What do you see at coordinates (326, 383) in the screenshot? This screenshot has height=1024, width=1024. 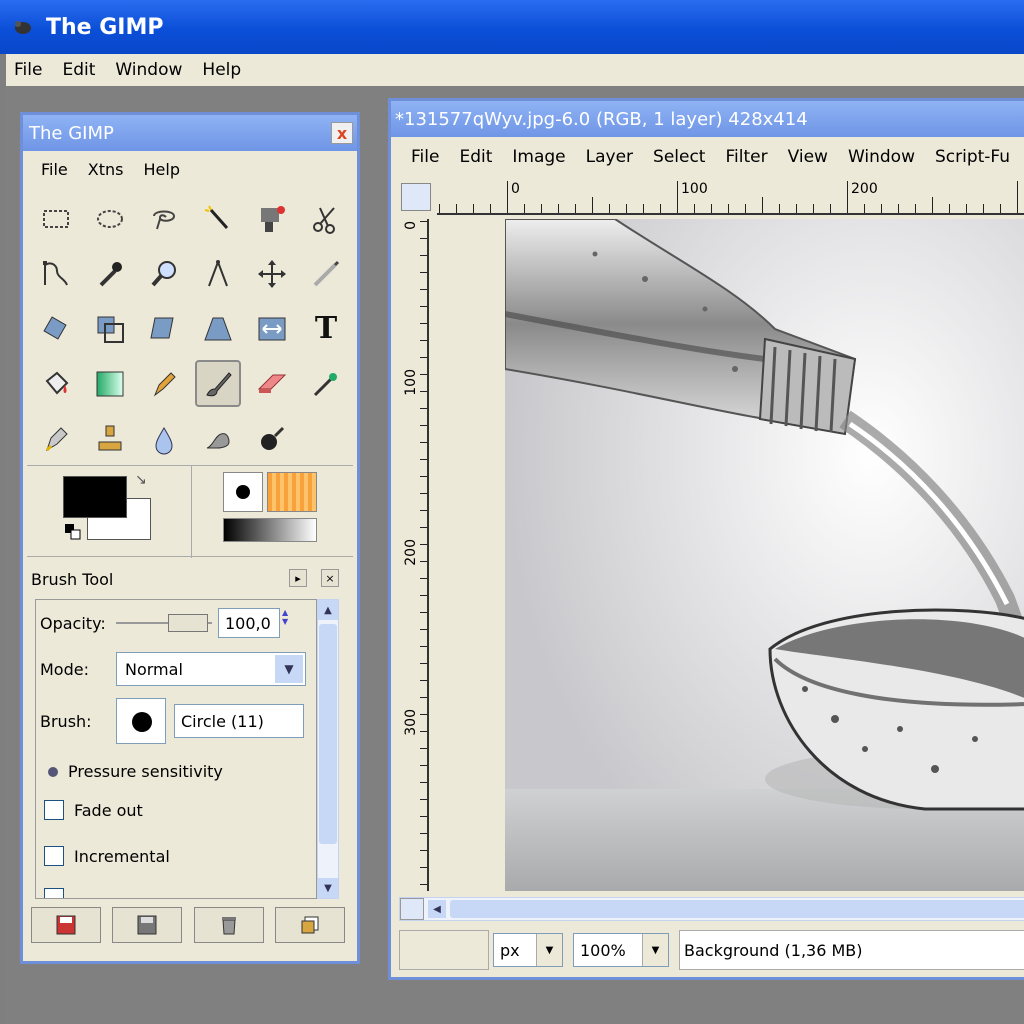 I see `airbrush-tool` at bounding box center [326, 383].